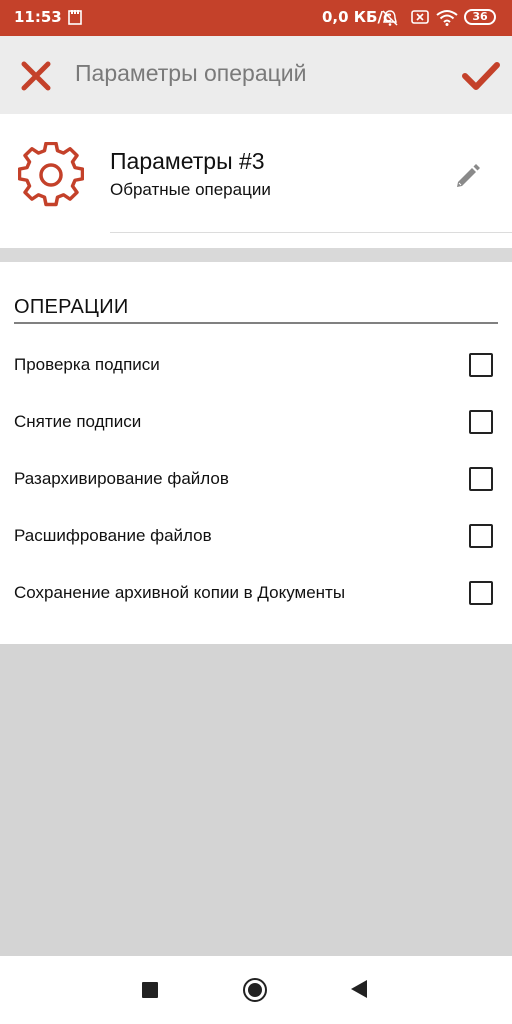 Image resolution: width=512 pixels, height=1024 pixels. I want to click on check-icon, so click(481, 76).